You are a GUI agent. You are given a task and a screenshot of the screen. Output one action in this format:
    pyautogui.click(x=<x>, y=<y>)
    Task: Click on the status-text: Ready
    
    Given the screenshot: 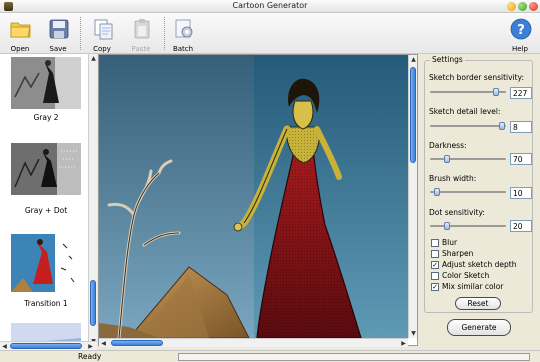 What is the action you would take?
    pyautogui.click(x=90, y=356)
    